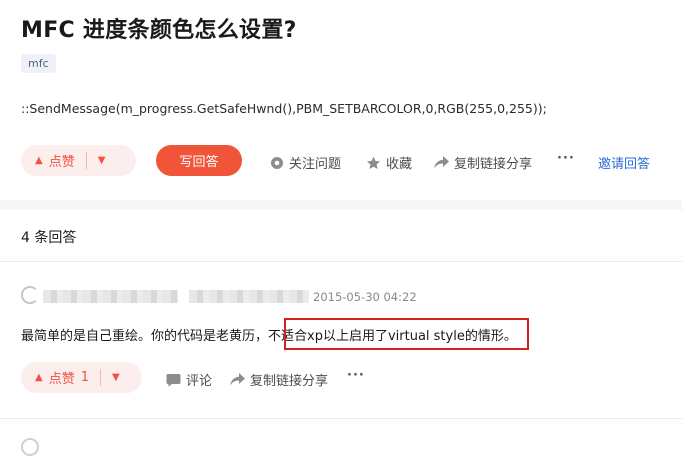 The width and height of the screenshot is (682, 456). What do you see at coordinates (373, 162) in the screenshot?
I see `star-icon` at bounding box center [373, 162].